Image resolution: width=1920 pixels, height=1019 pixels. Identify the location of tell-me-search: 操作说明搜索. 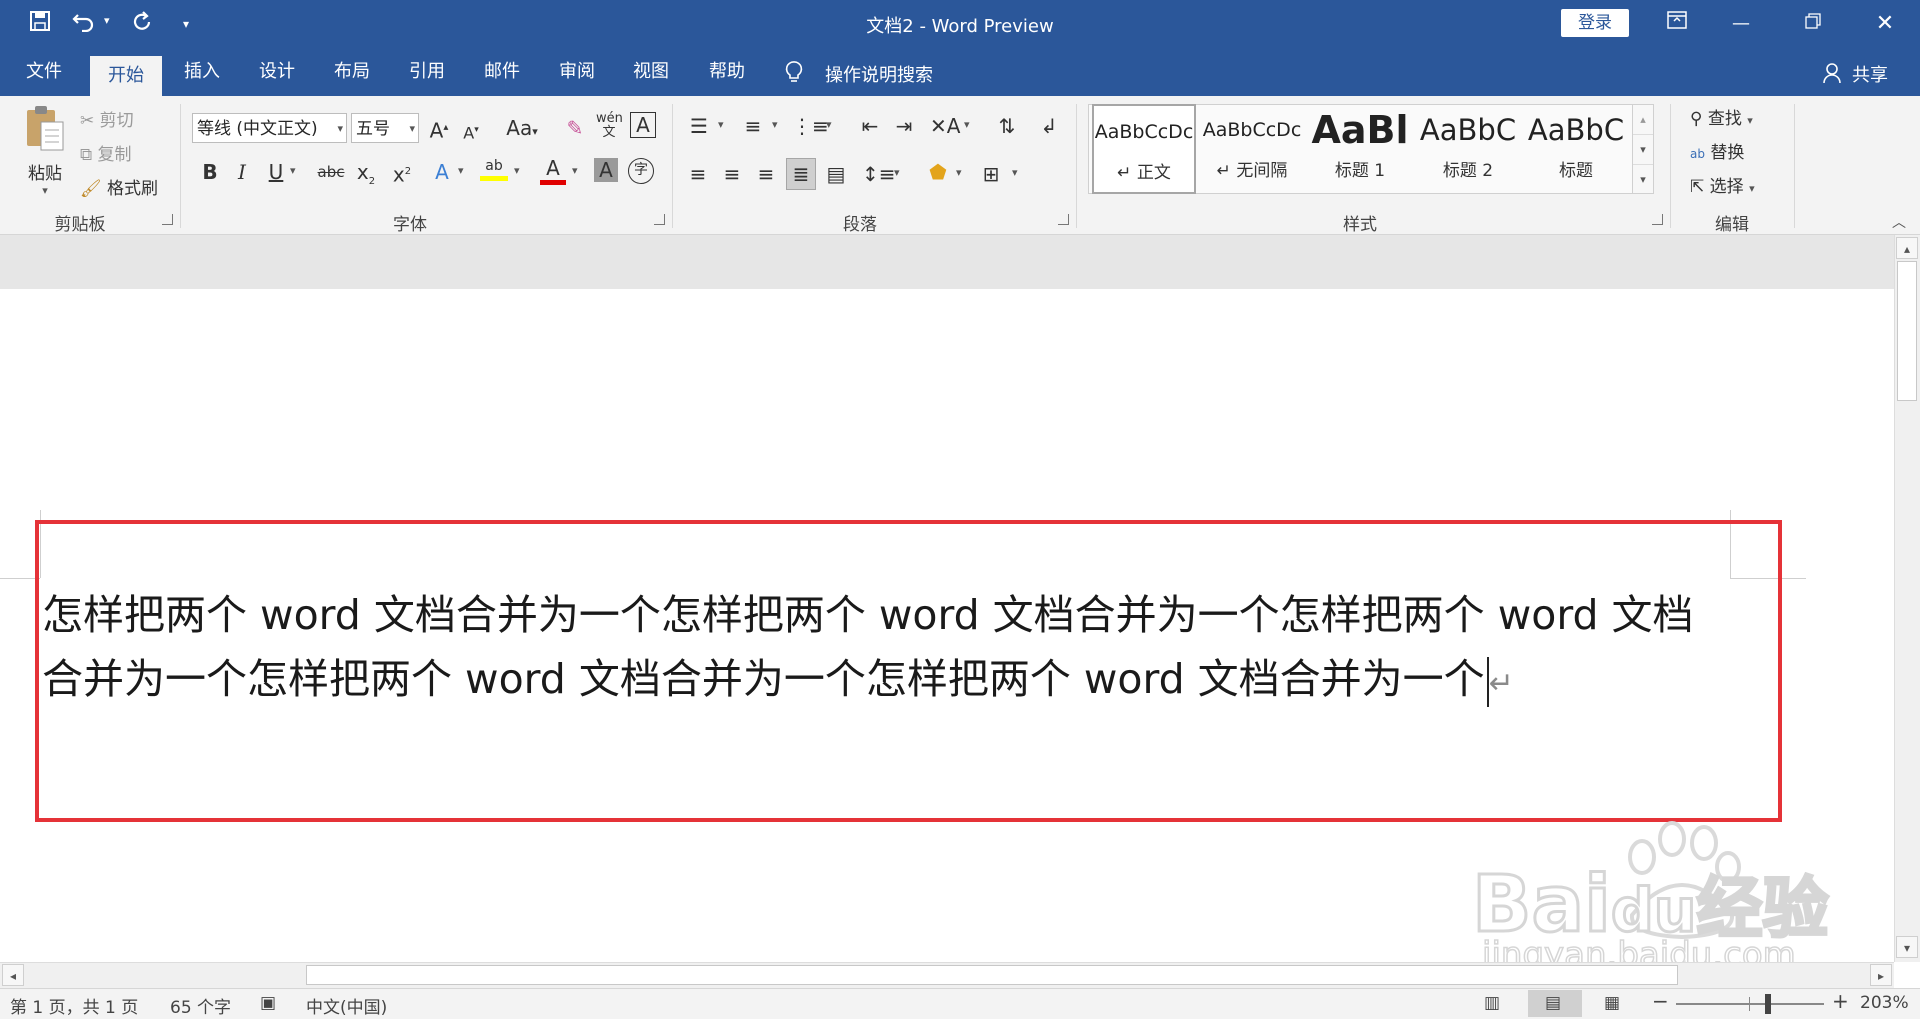
(879, 74).